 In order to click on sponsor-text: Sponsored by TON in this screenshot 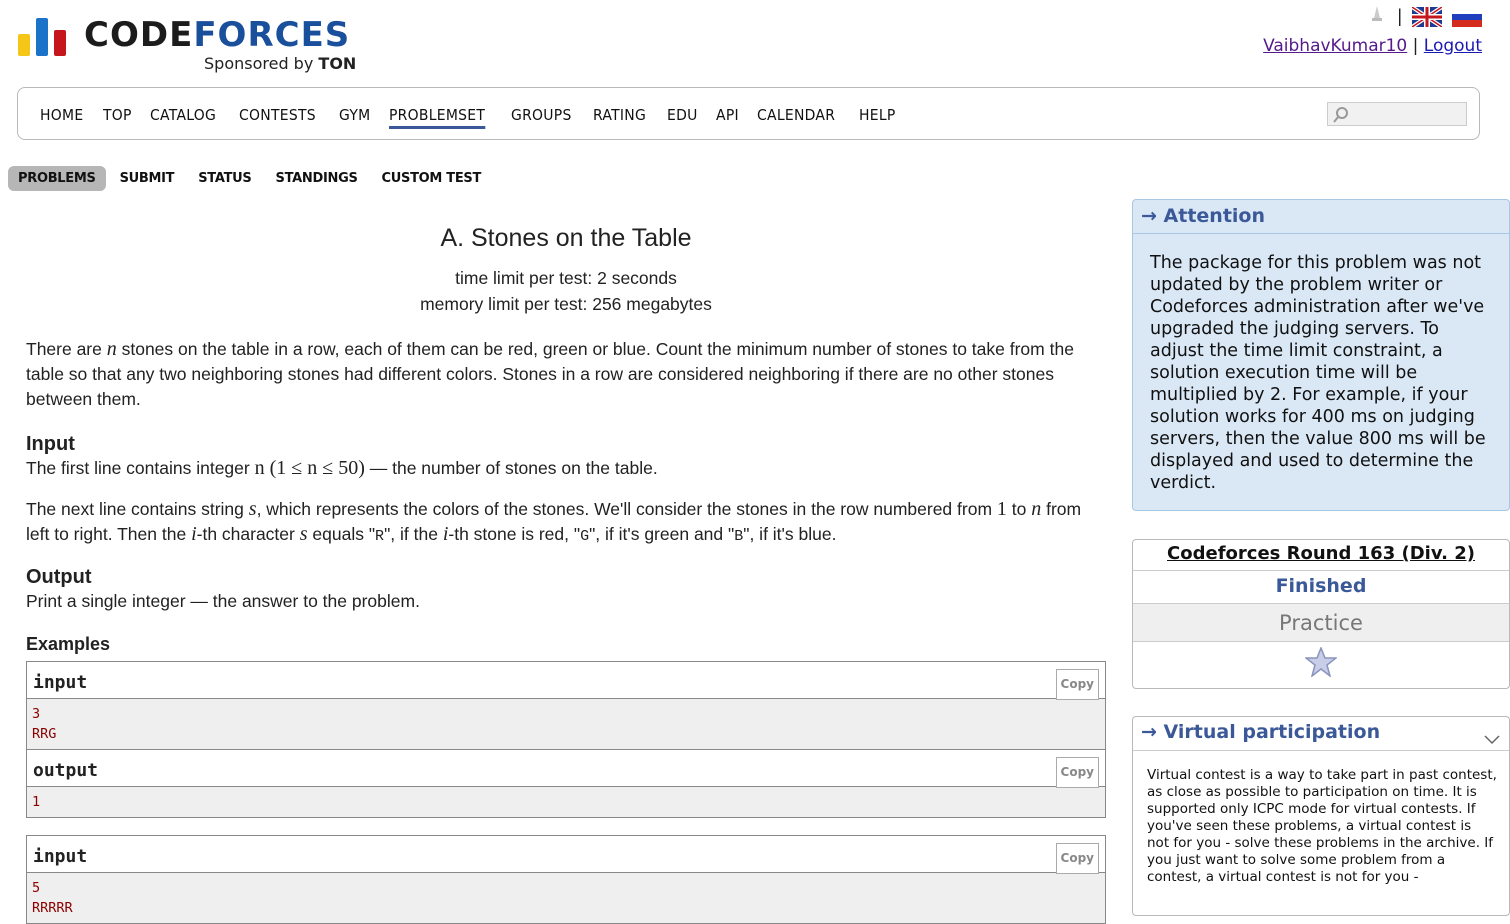, I will do `click(280, 63)`.